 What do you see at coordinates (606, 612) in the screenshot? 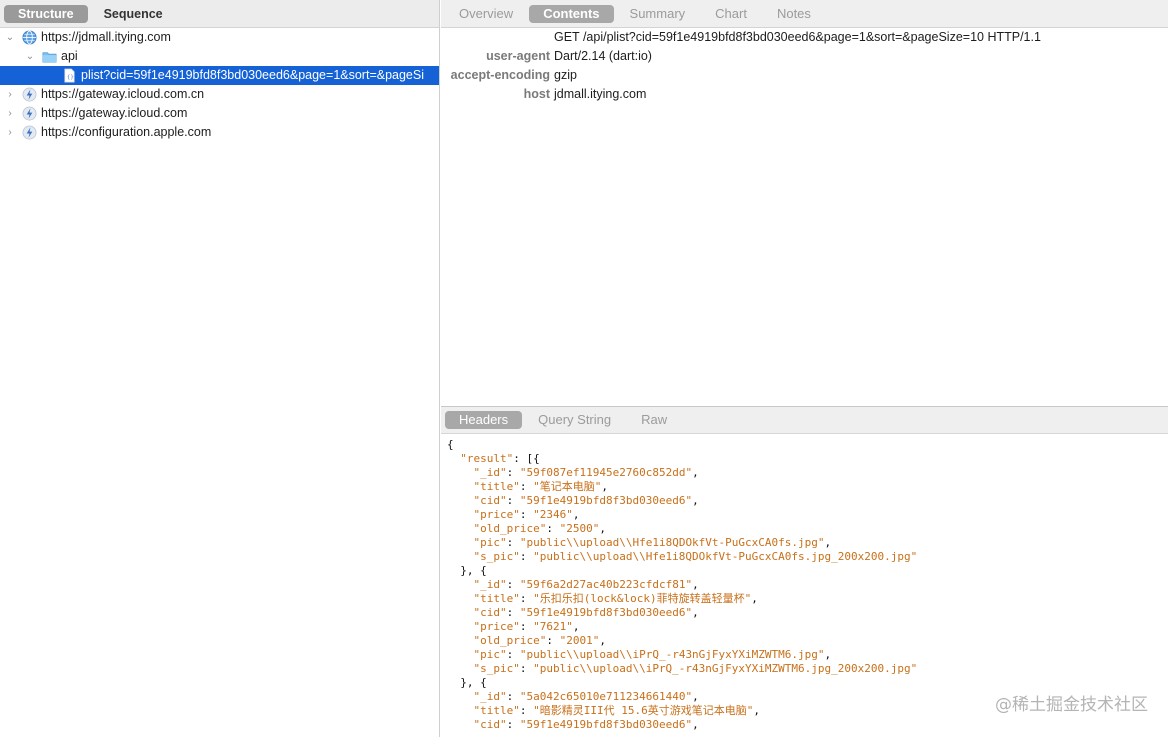
I see `json-string: "59f1e4919bfd8f3bd030eed6"` at bounding box center [606, 612].